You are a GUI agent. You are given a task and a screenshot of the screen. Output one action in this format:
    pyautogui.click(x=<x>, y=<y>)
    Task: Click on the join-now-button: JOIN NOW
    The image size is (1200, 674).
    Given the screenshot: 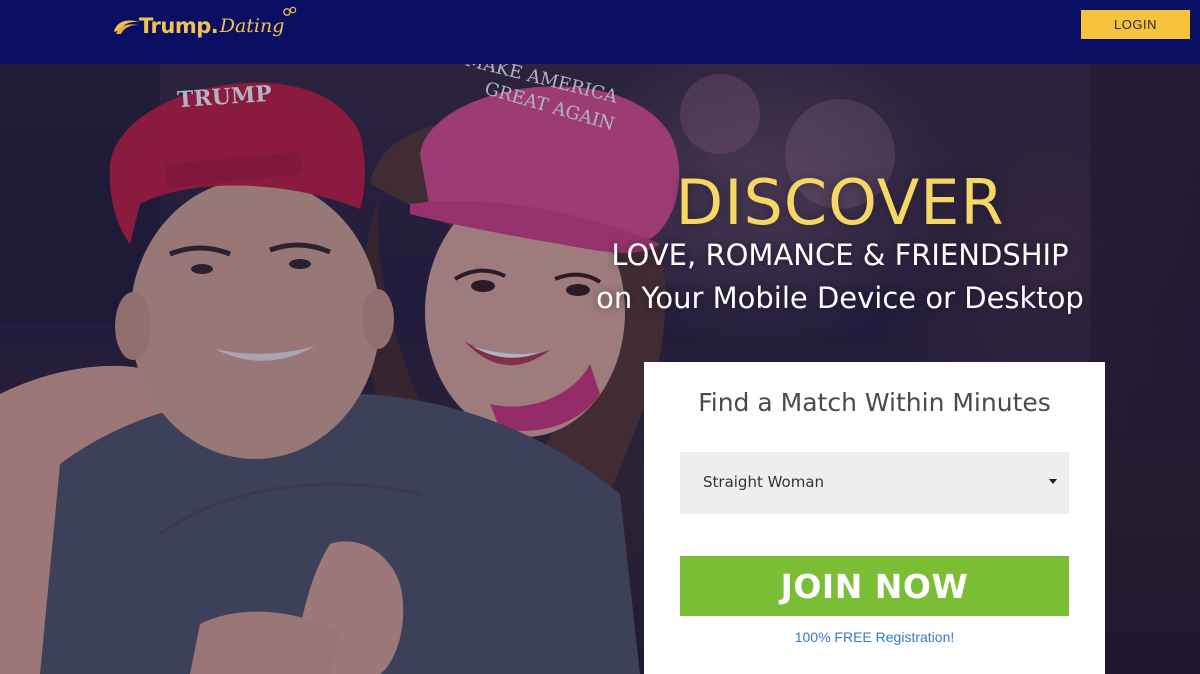 What is the action you would take?
    pyautogui.click(x=874, y=586)
    